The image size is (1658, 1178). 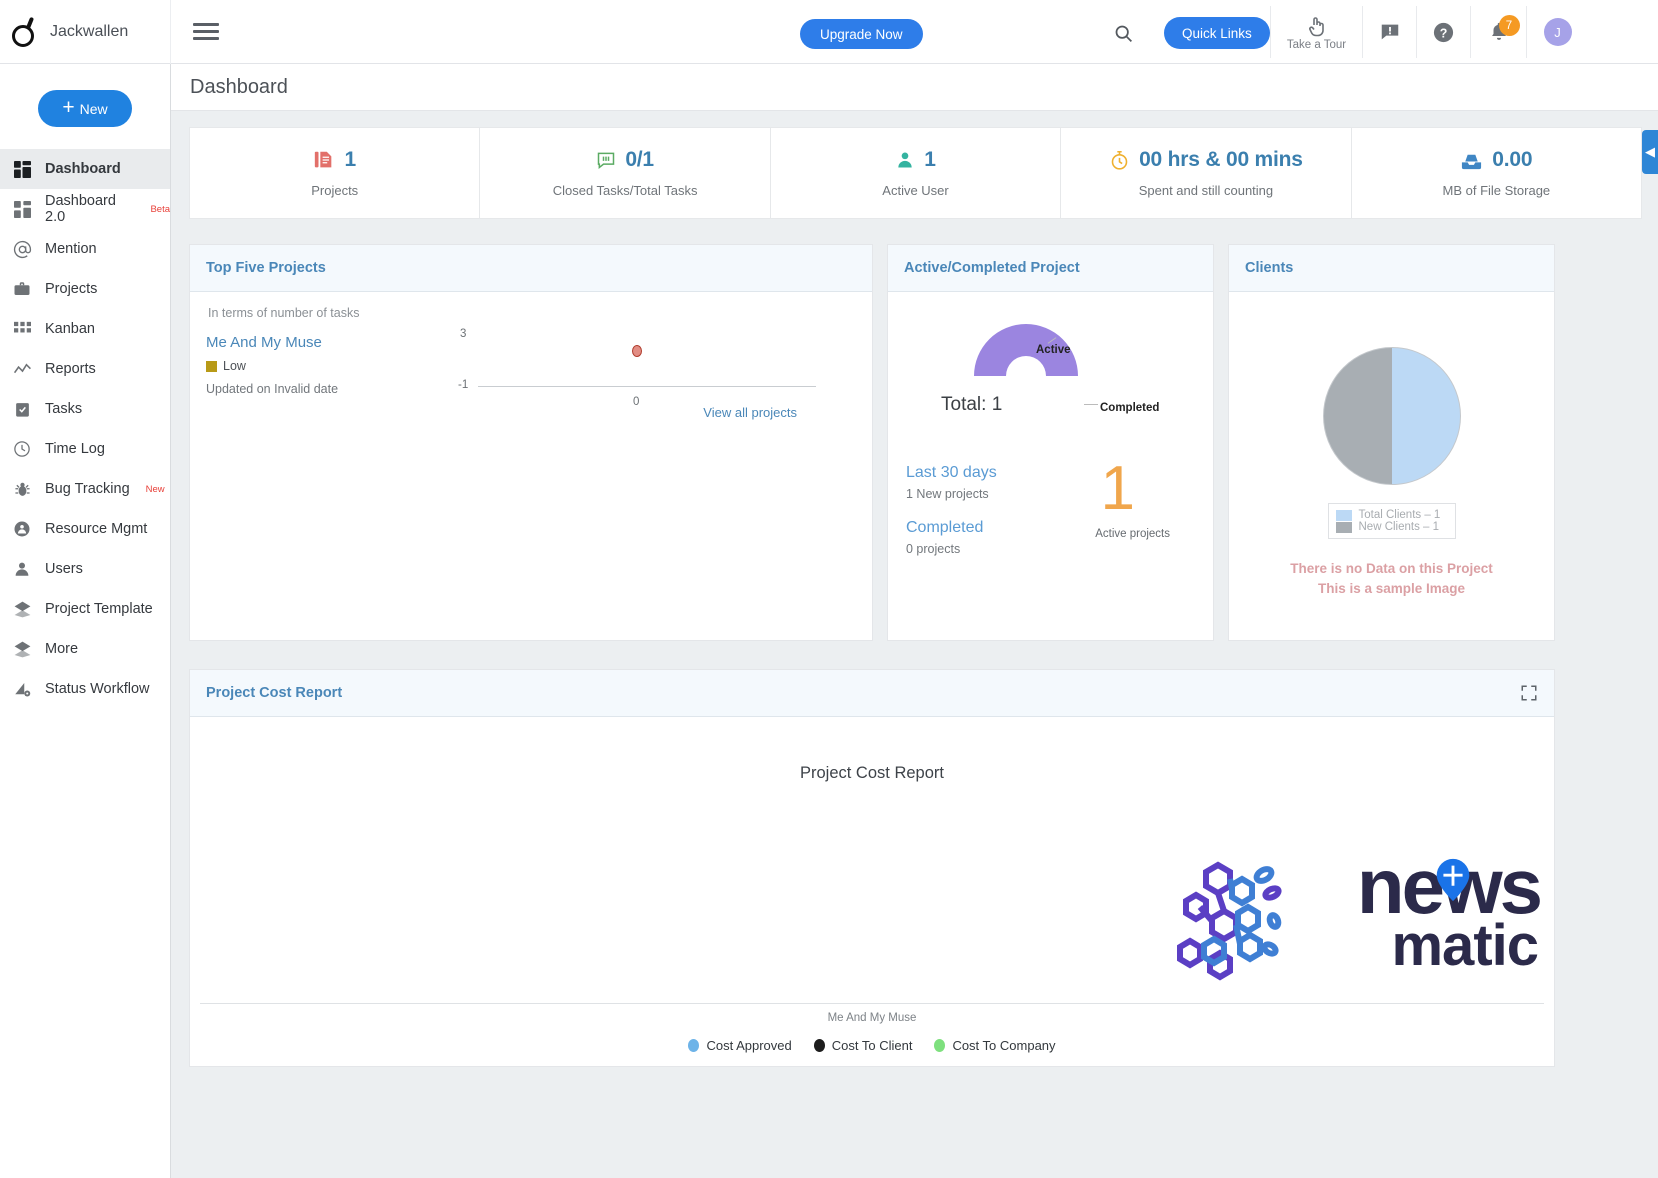 I want to click on workflow-icon, so click(x=22, y=689).